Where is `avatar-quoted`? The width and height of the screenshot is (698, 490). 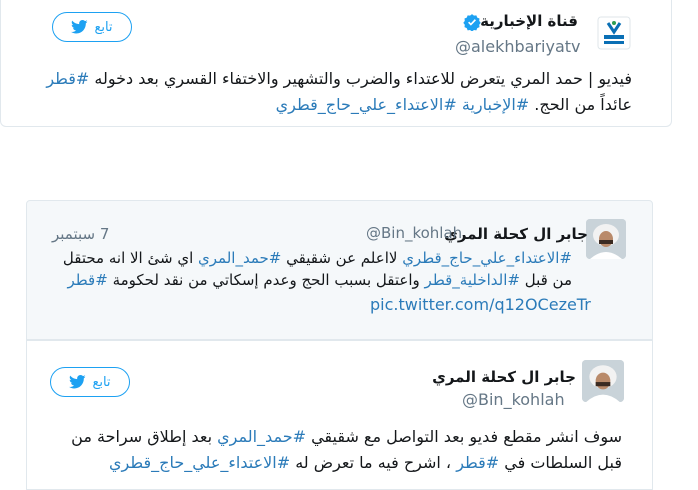
avatar-quoted is located at coordinates (606, 239).